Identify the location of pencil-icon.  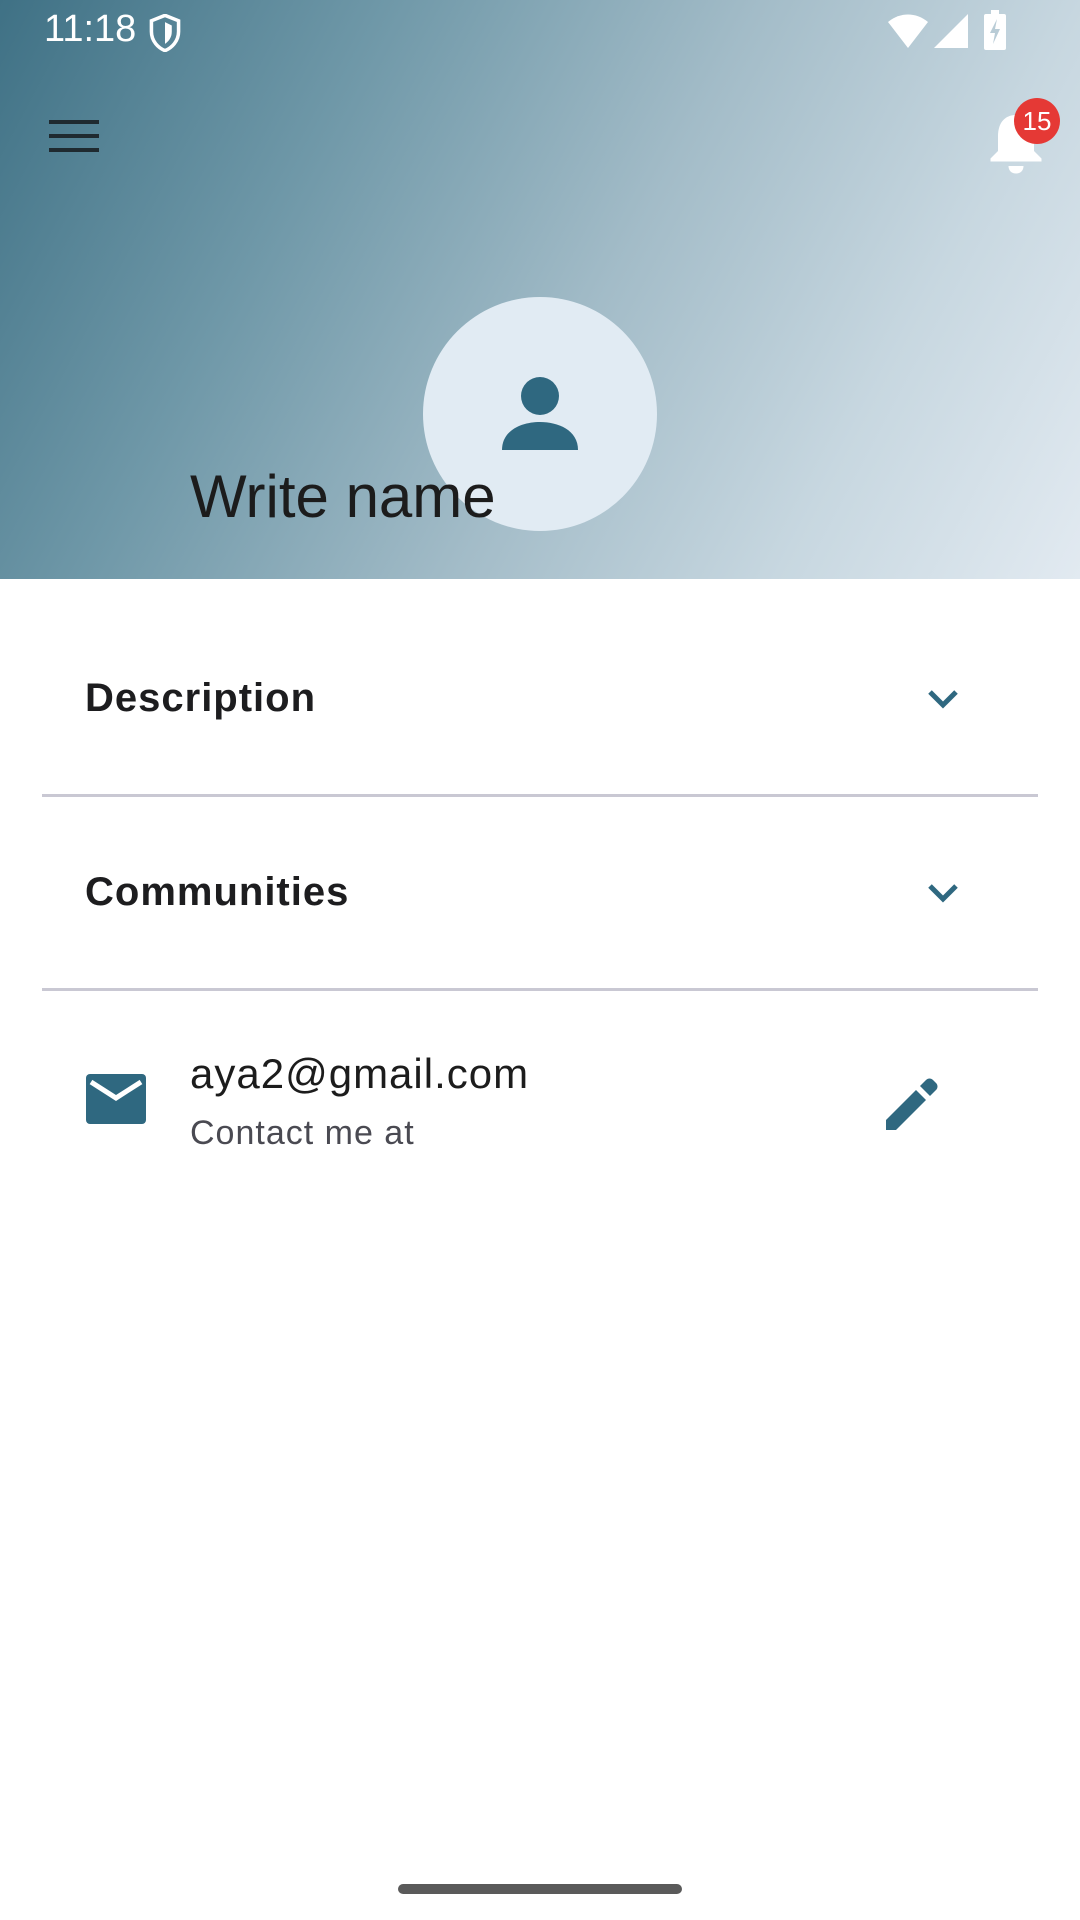
(911, 1105).